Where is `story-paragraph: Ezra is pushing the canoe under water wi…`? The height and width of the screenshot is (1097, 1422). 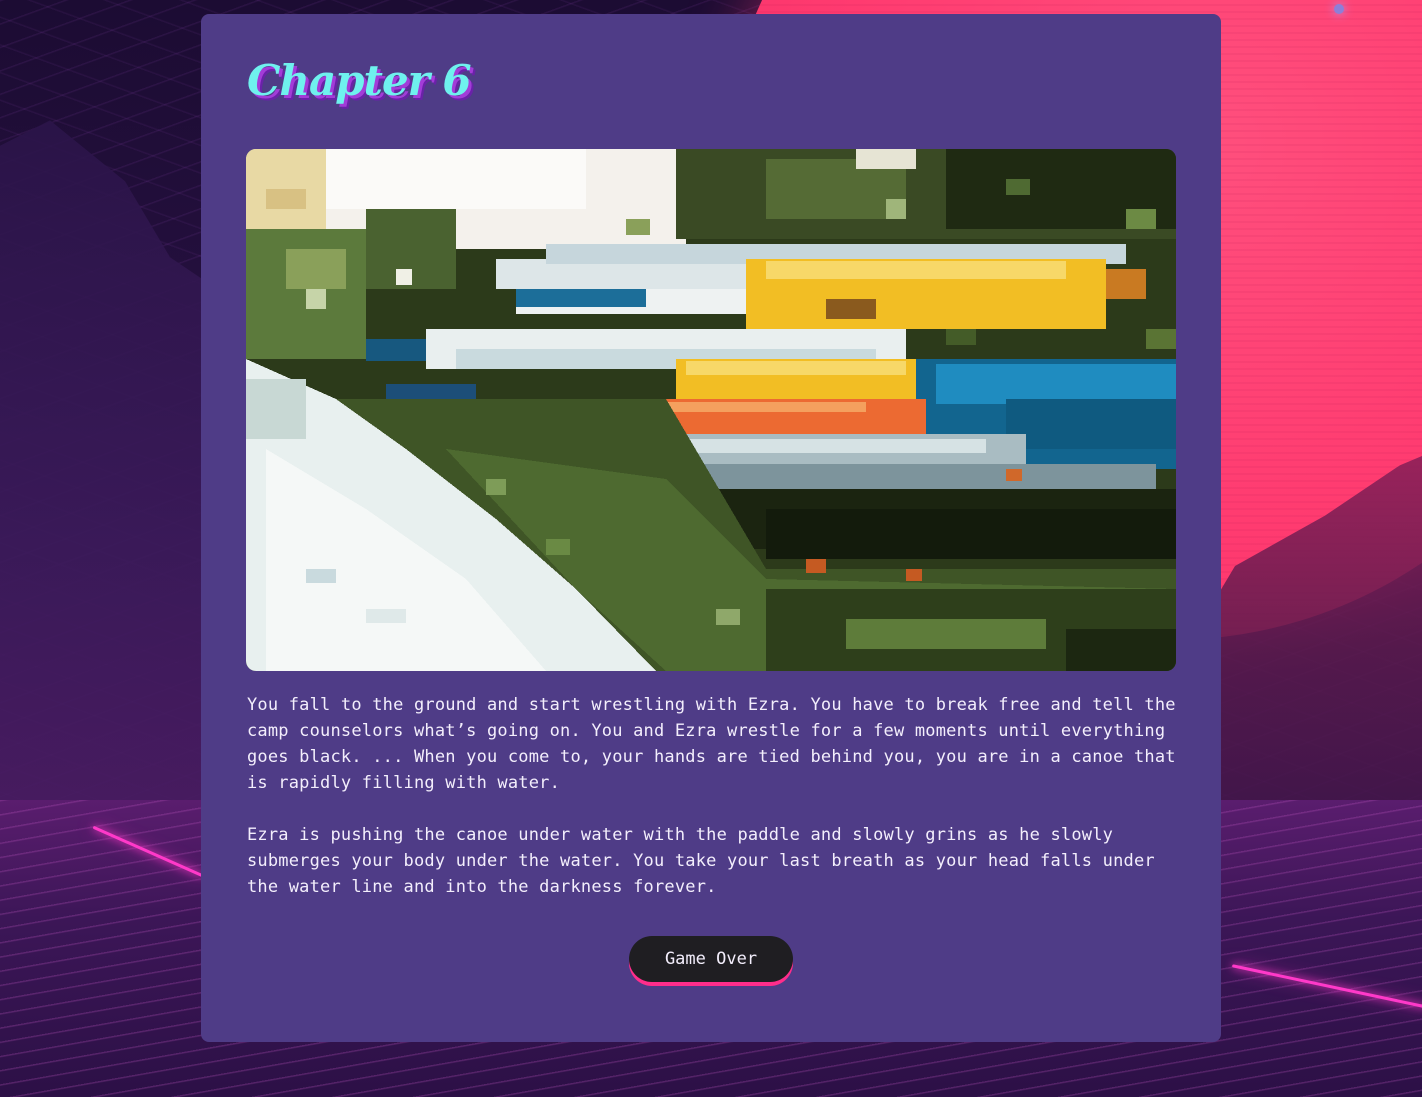
story-paragraph: Ezra is pushing the canoe under water wi… is located at coordinates (701, 861).